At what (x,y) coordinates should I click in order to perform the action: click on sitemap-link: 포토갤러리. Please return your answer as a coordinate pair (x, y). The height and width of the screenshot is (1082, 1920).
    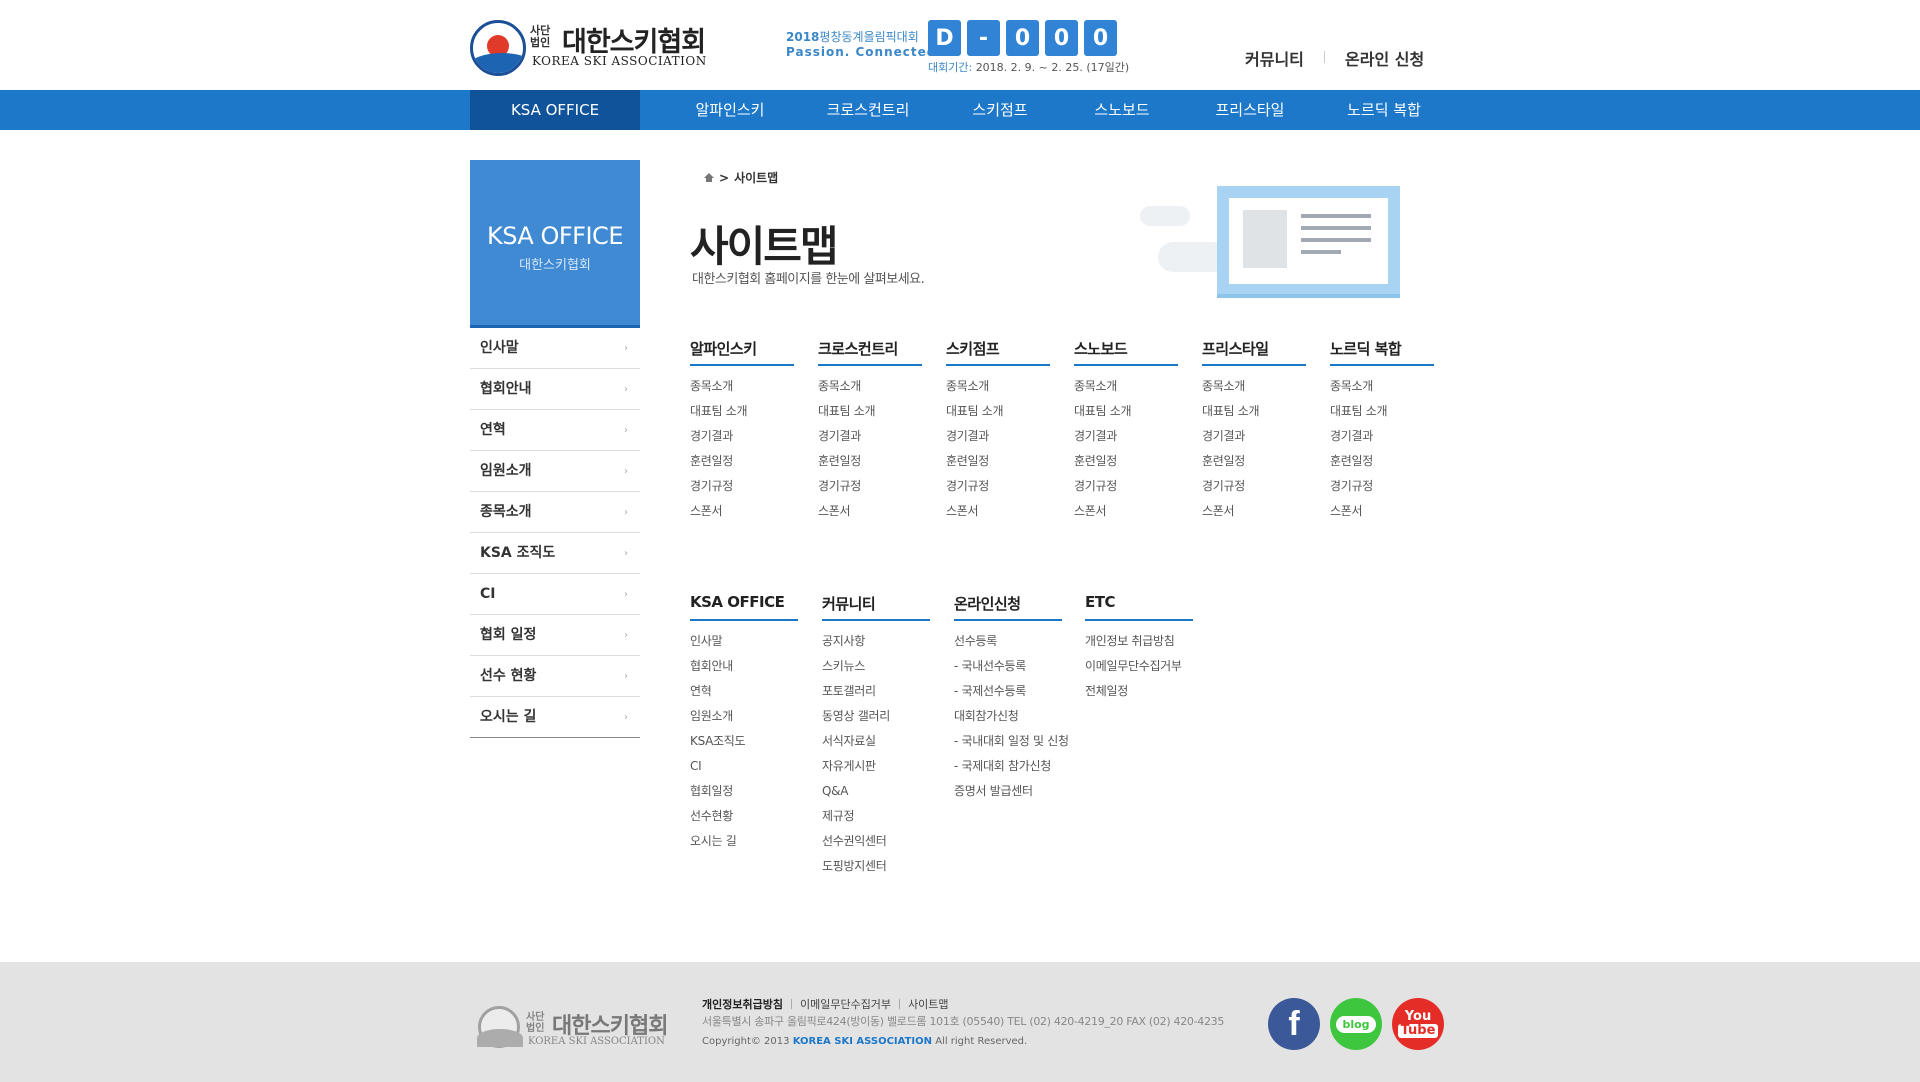
    Looking at the image, I should click on (876, 695).